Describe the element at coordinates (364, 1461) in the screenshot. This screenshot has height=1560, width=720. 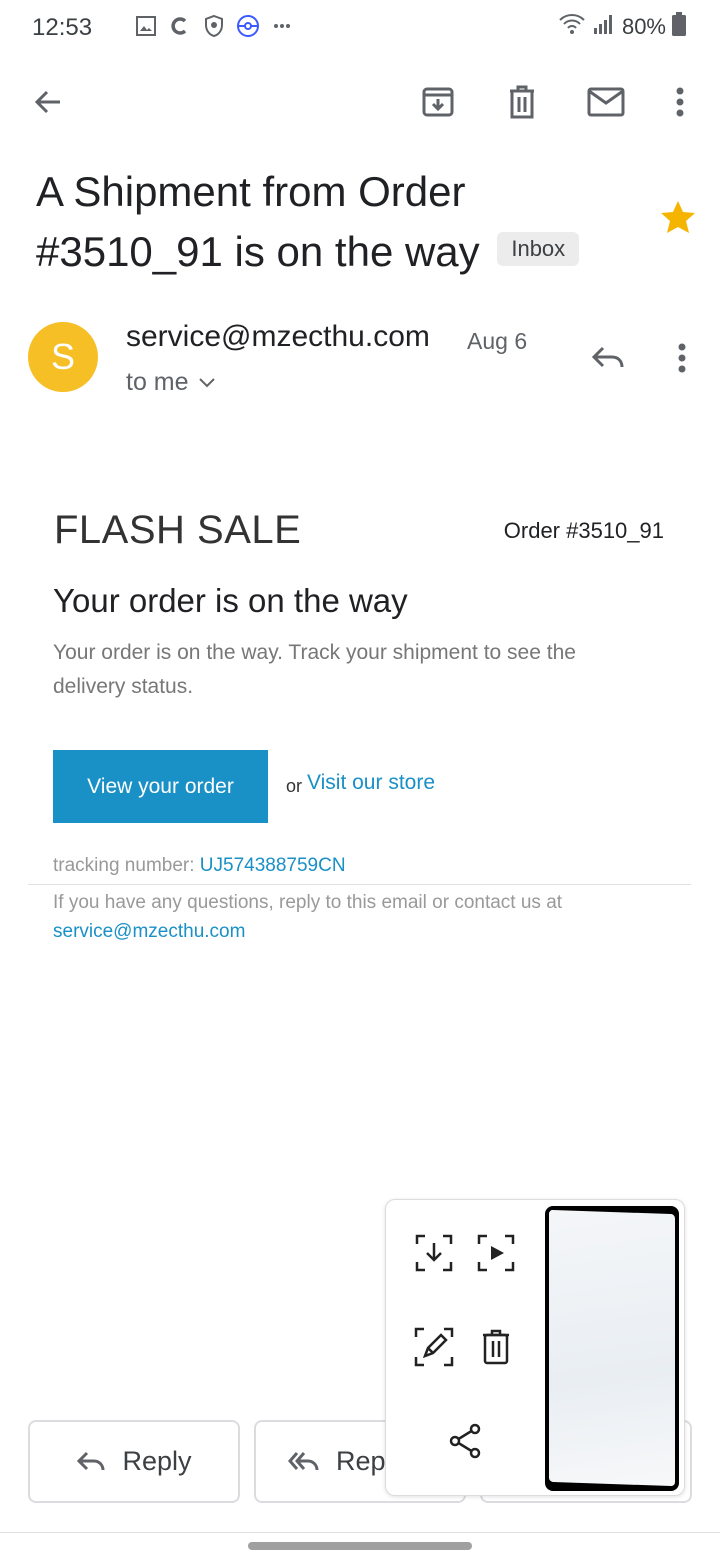
I see `reply-all-label: Repl` at that location.